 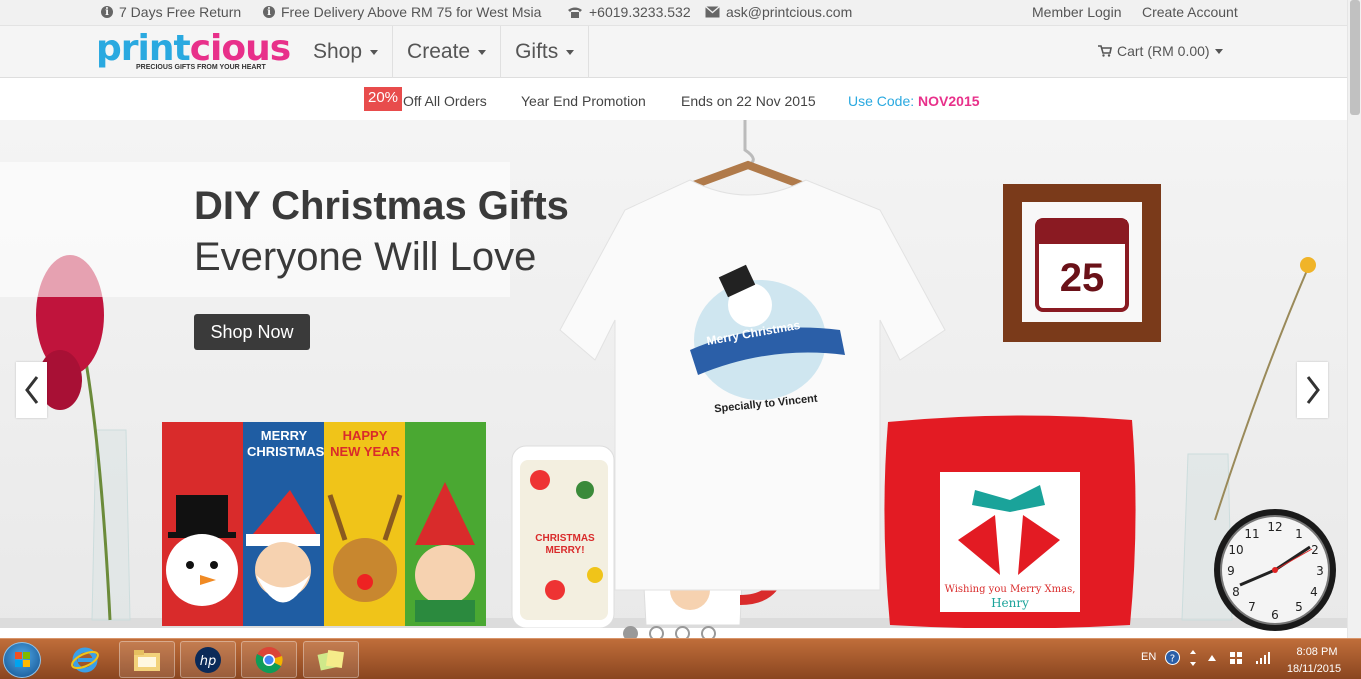 I want to click on gifts-menu-label: Gifts, so click(x=537, y=51).